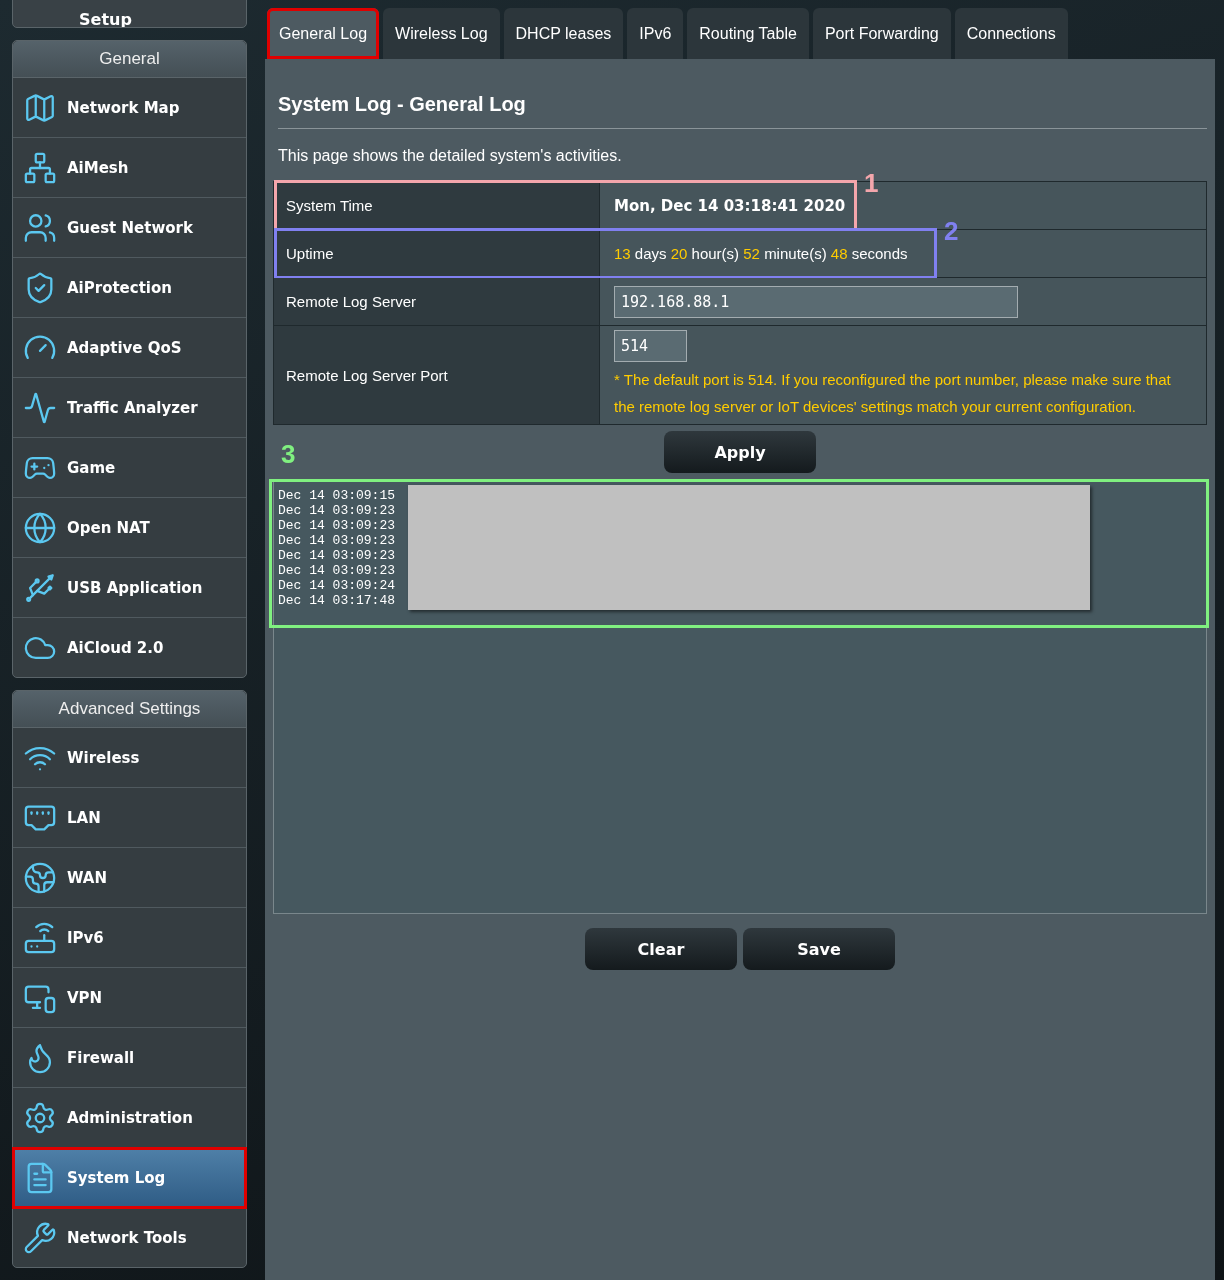 The height and width of the screenshot is (1280, 1224). What do you see at coordinates (661, 949) in the screenshot?
I see `clear-button: Clear` at bounding box center [661, 949].